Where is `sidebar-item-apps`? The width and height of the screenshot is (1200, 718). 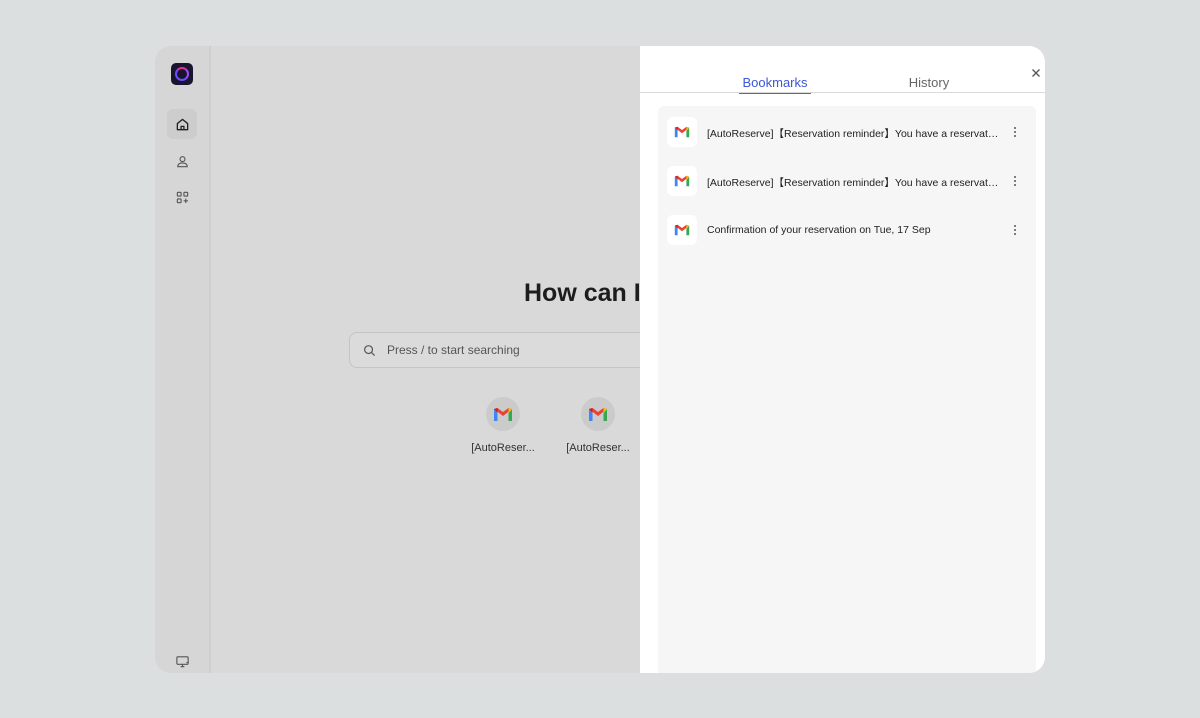
sidebar-item-apps is located at coordinates (182, 197).